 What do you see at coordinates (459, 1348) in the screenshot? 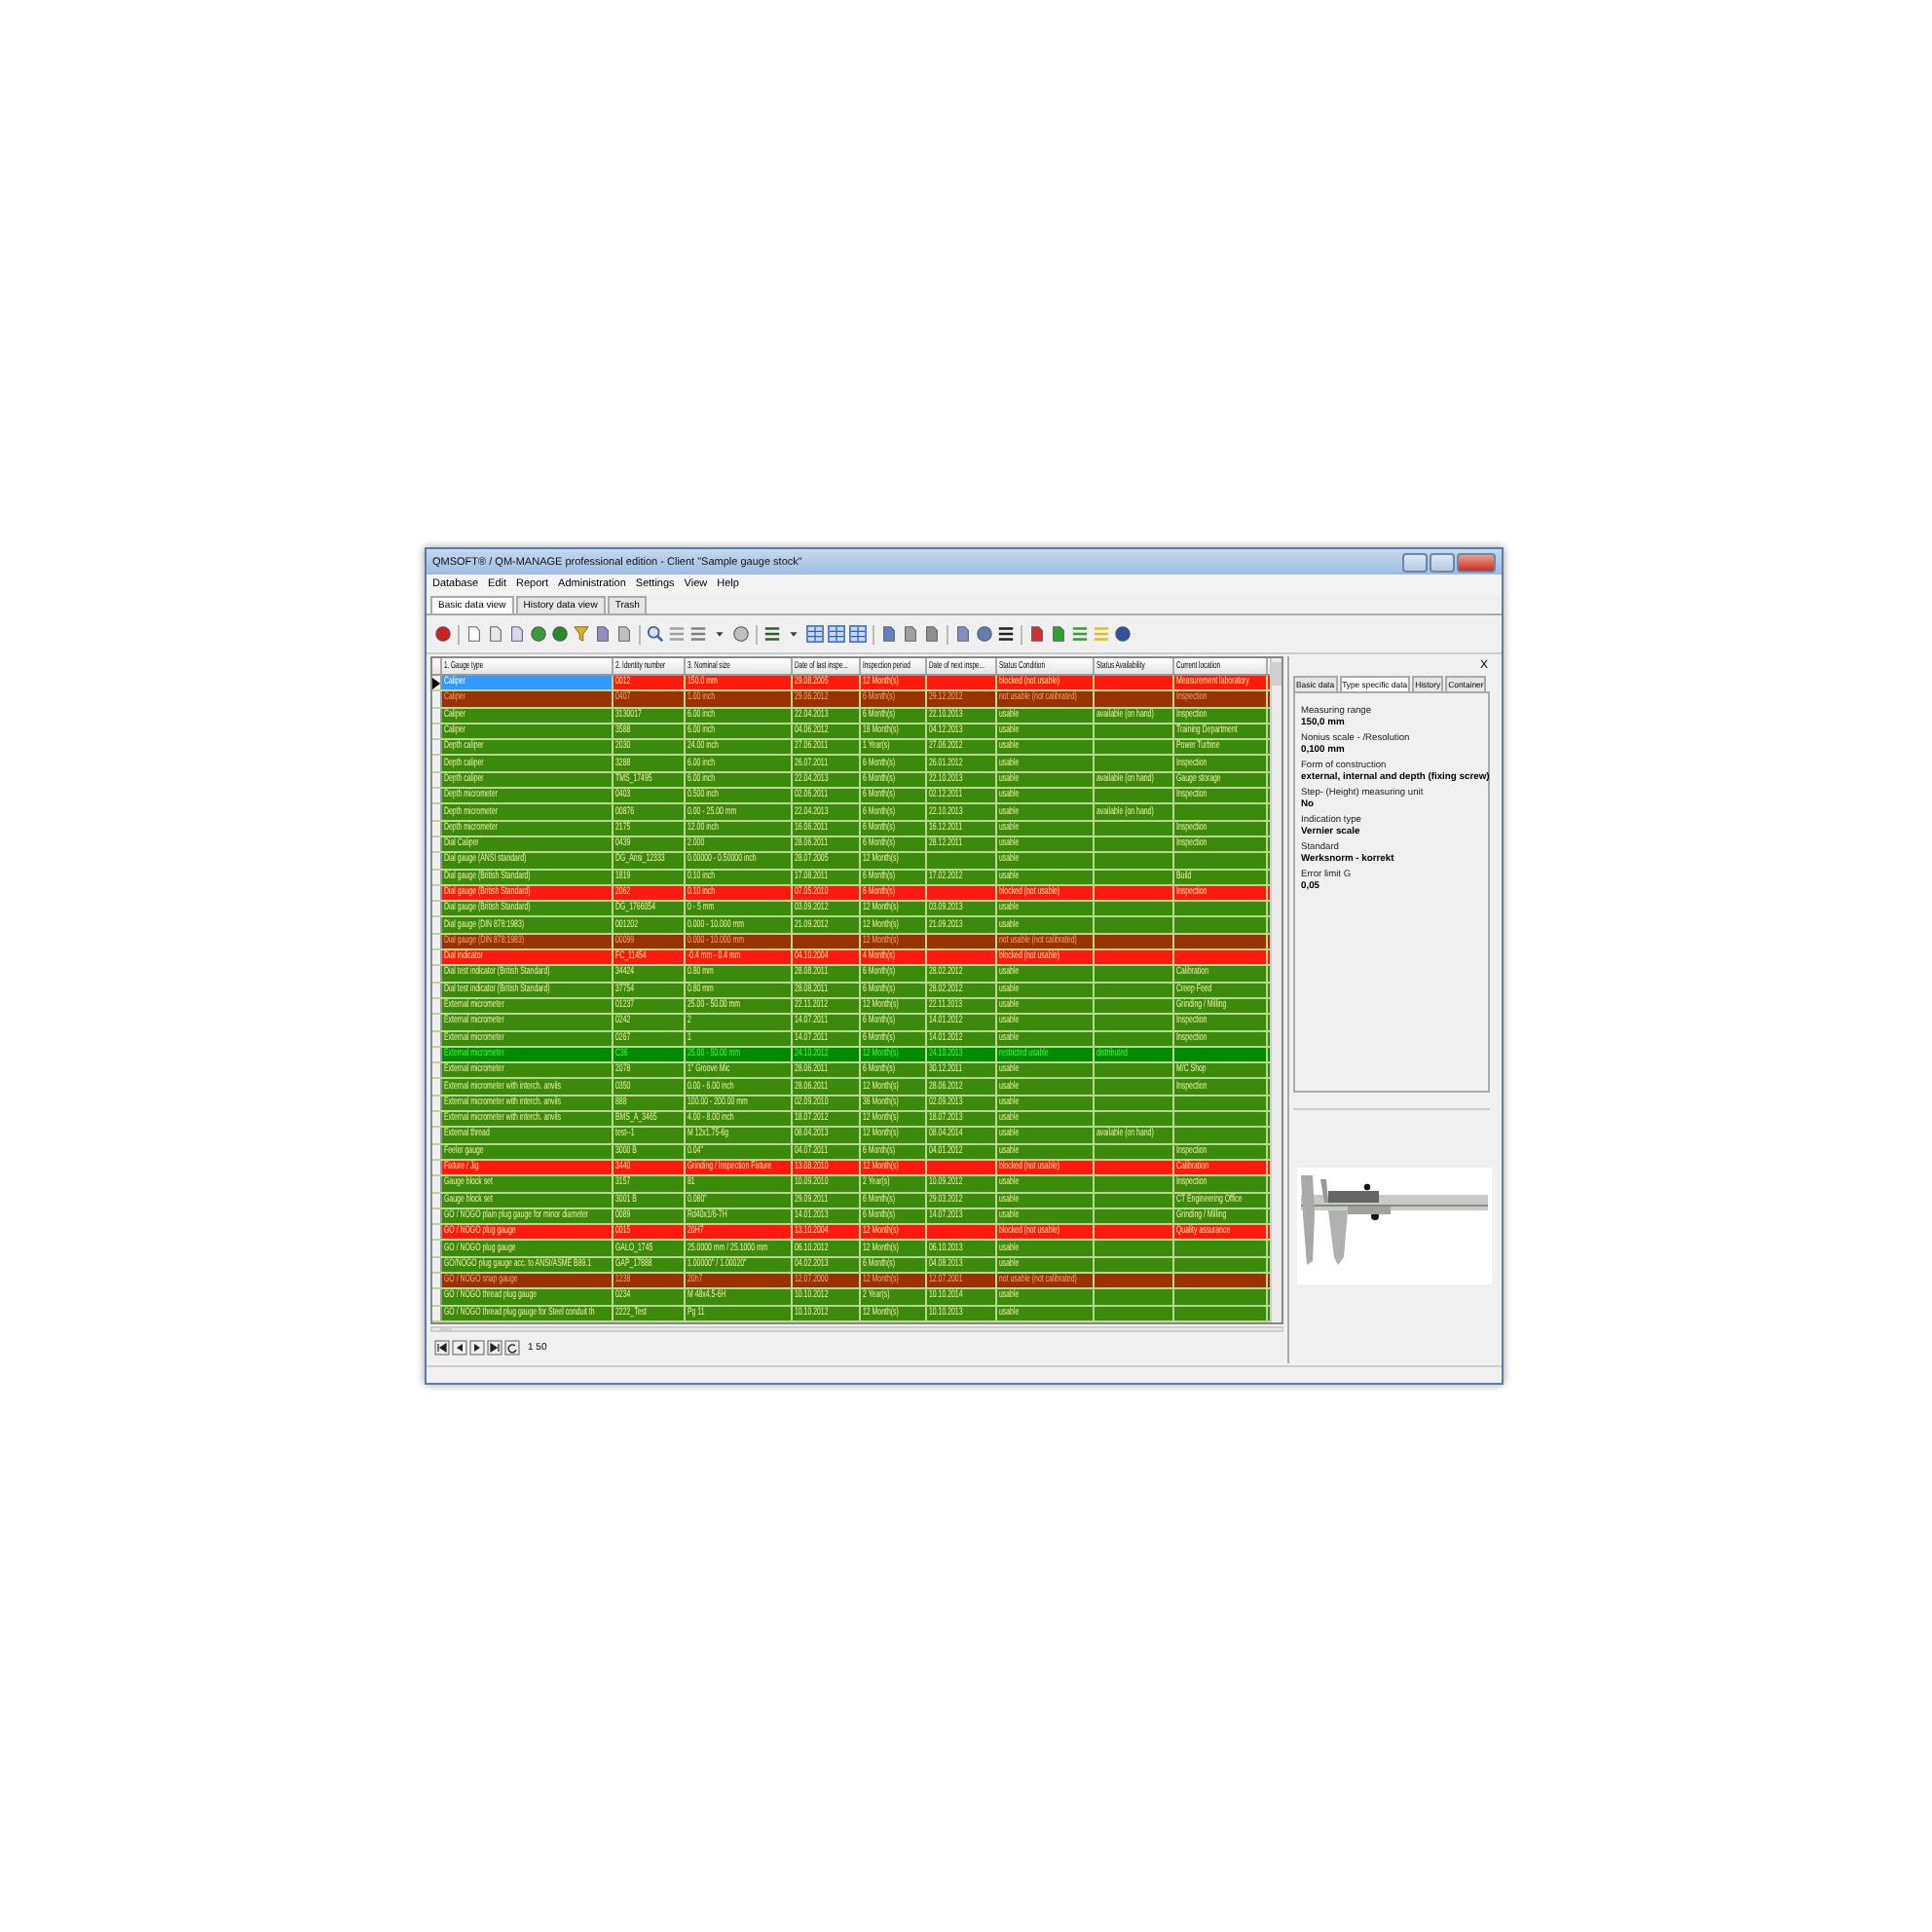
I see `previous-page-button` at bounding box center [459, 1348].